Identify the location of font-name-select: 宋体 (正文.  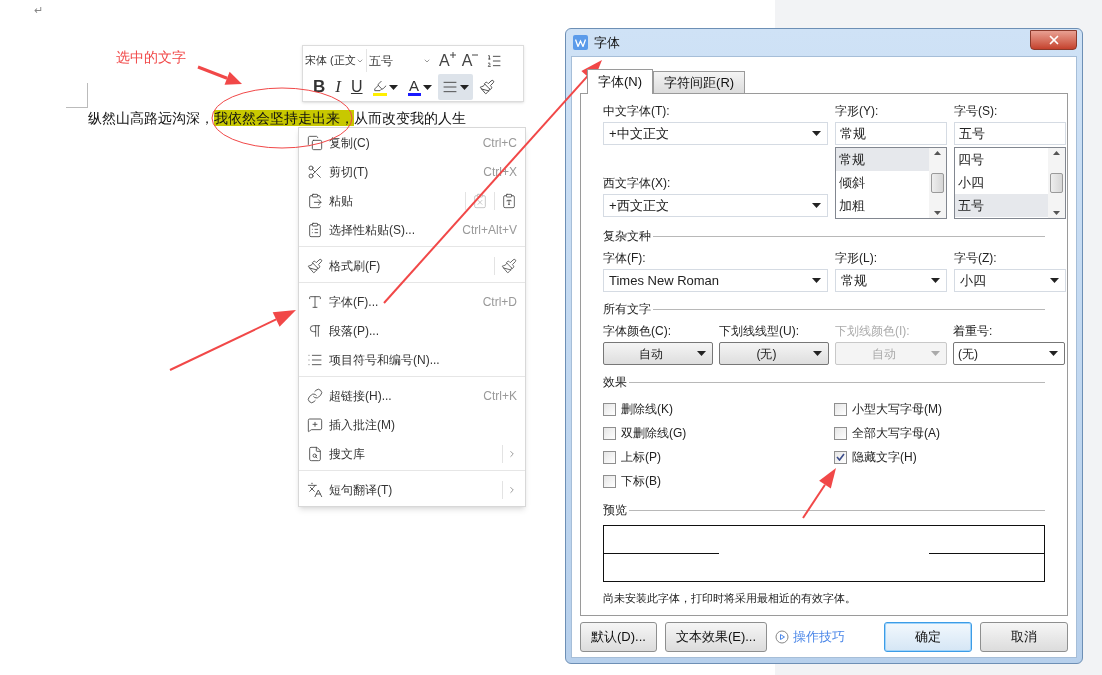
(336, 60).